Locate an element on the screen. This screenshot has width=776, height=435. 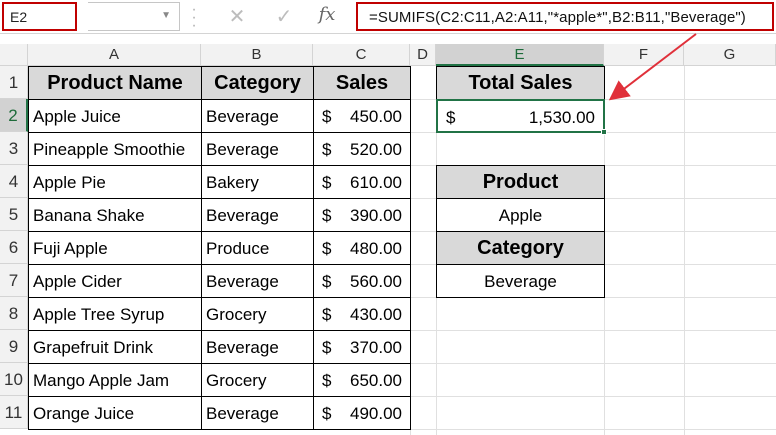
category-cell: Bakery is located at coordinates (257, 182).